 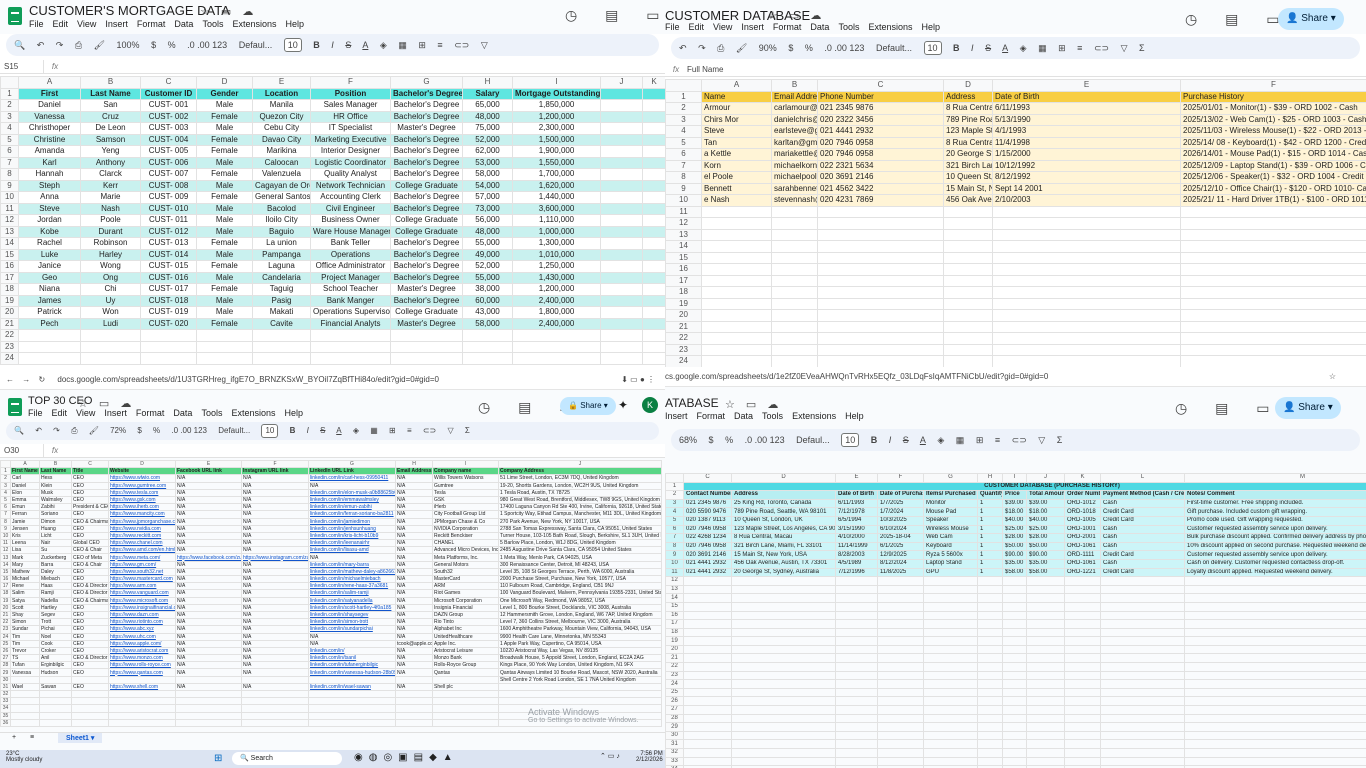 I want to click on data-cell: 022 2321 5634, so click(x=880, y=165).